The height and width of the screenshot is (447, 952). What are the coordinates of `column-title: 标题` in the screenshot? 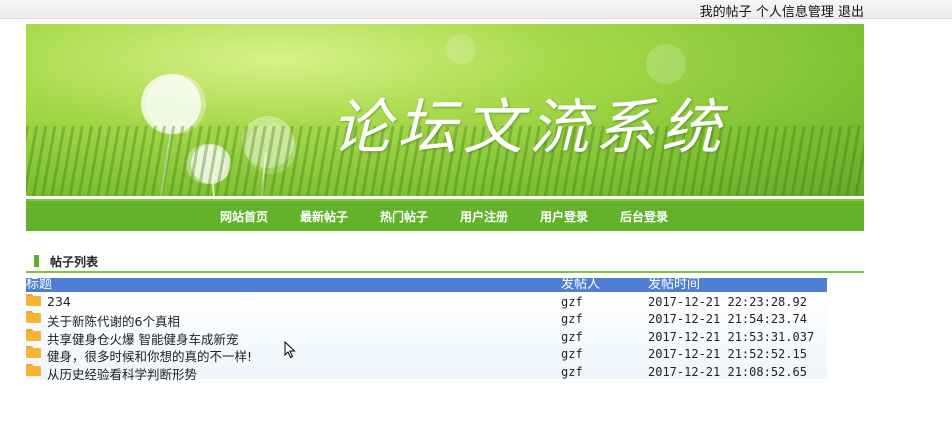 It's located at (39, 284).